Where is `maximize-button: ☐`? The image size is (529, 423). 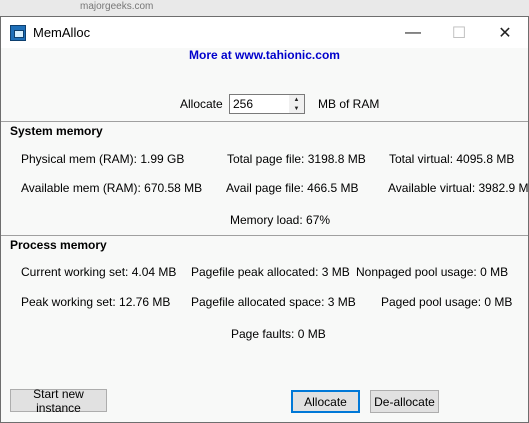
maximize-button: ☐ is located at coordinates (459, 32).